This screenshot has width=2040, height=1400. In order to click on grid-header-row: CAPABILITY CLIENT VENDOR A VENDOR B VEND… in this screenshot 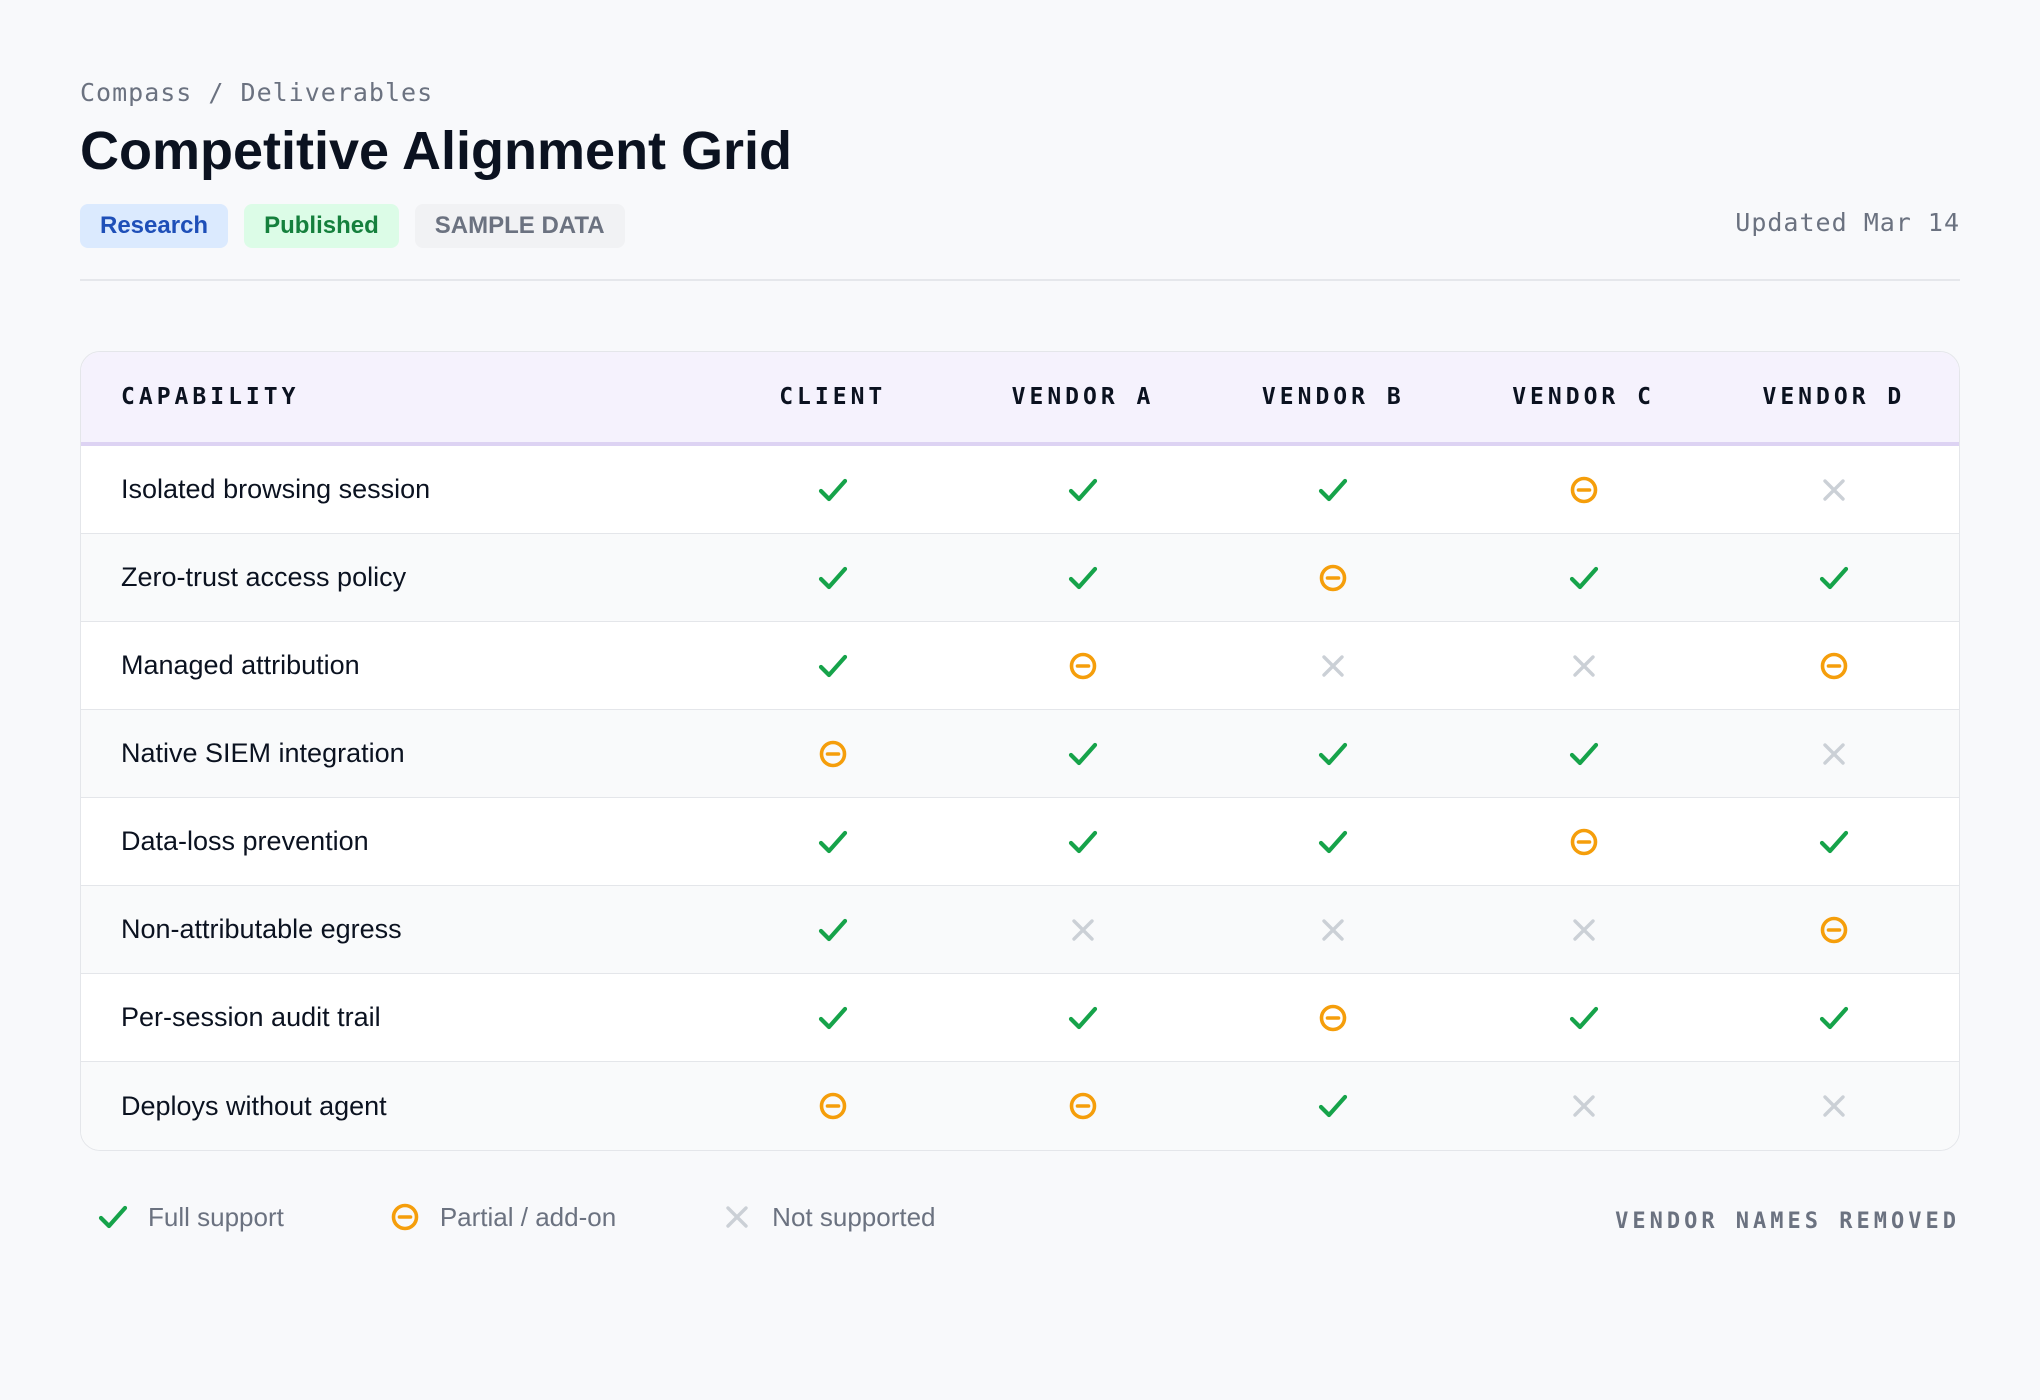, I will do `click(1020, 399)`.